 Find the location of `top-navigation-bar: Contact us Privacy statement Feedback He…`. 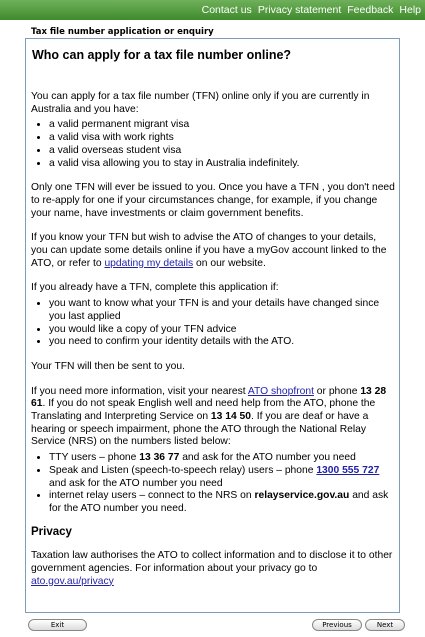

top-navigation-bar: Contact us Privacy statement Feedback He… is located at coordinates (212, 10).